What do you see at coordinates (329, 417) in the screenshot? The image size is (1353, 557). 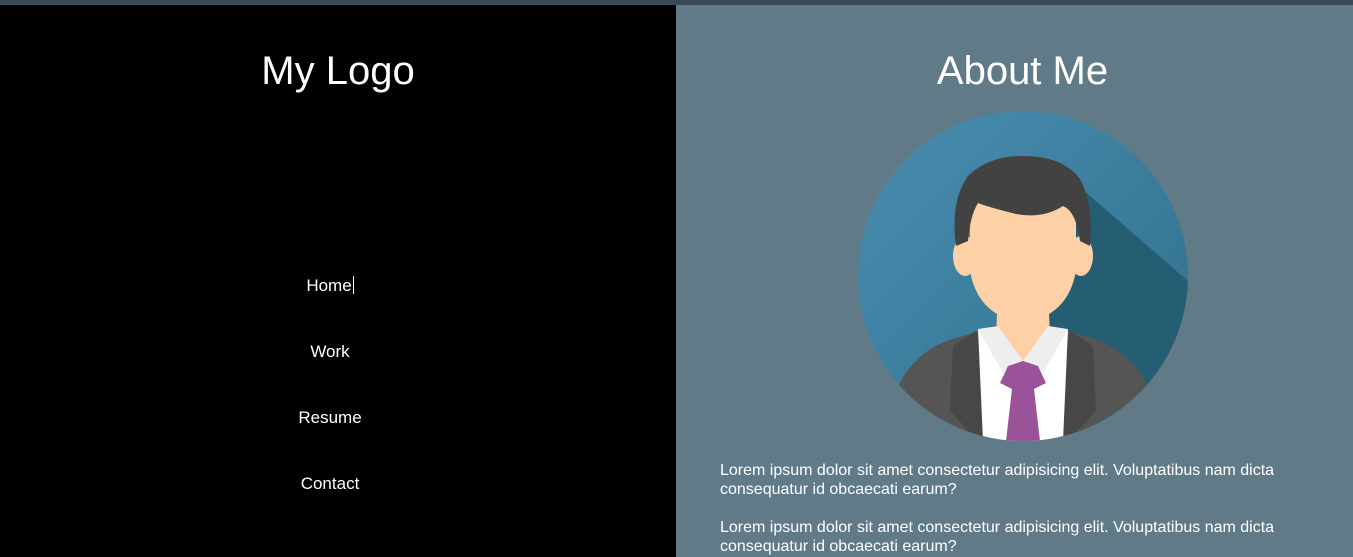 I see `nav-link-resume: Resume` at bounding box center [329, 417].